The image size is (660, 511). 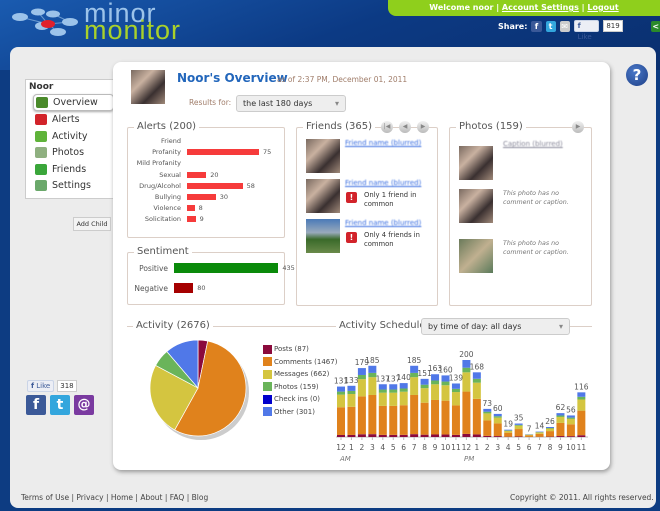 I want to click on logout-link: Logout, so click(x=602, y=7).